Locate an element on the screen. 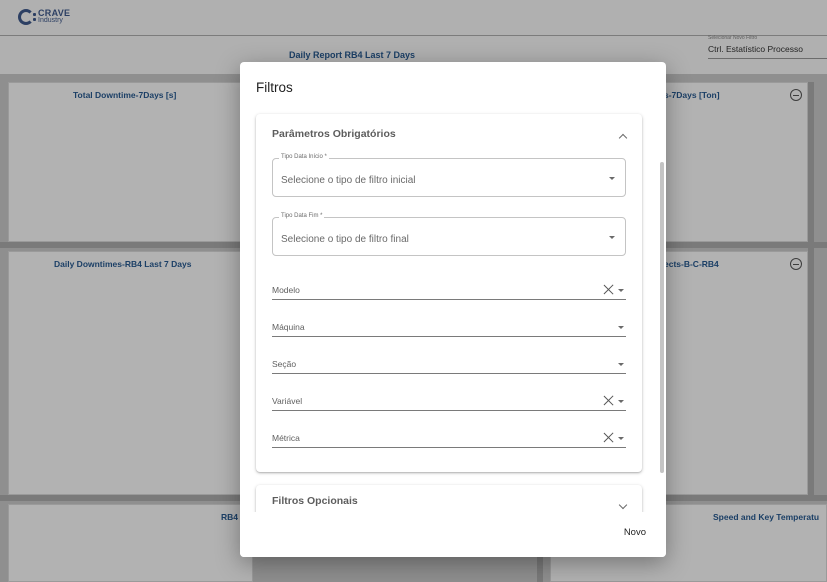 This screenshot has height=582, width=827. modelo-label: Modelo is located at coordinates (286, 290).